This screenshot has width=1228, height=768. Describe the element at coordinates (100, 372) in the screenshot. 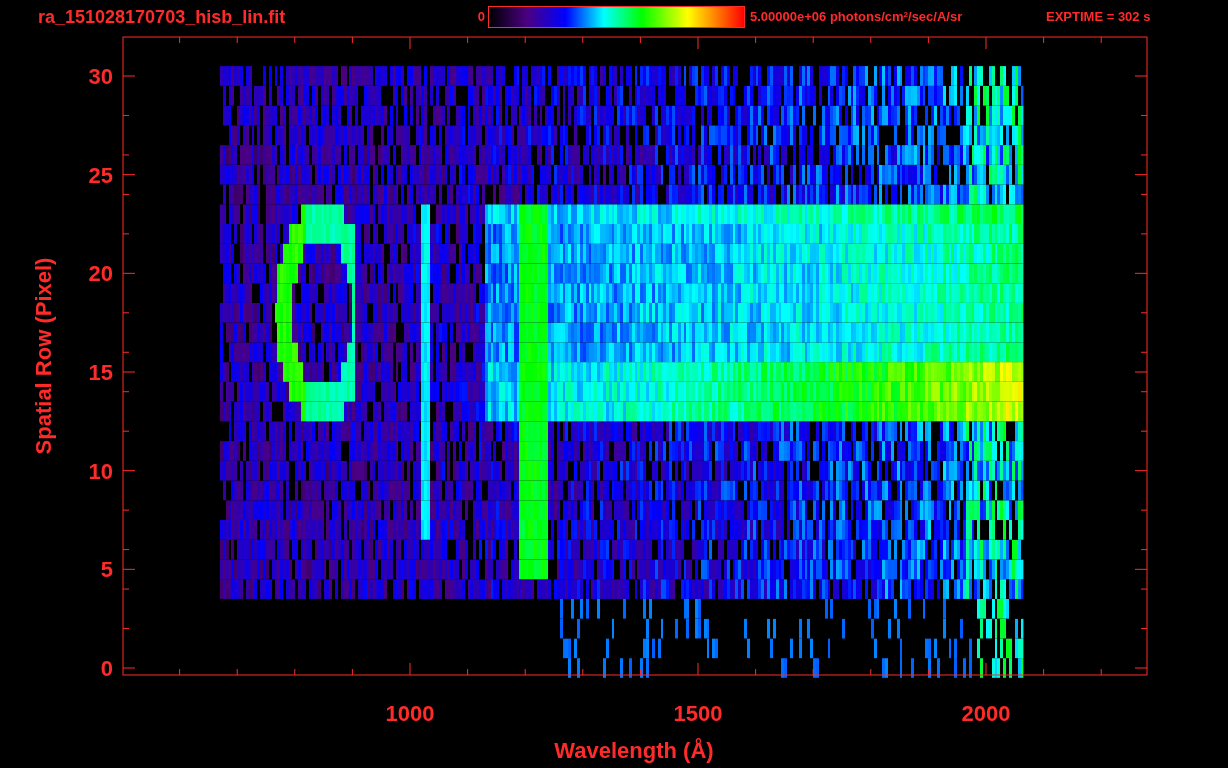

I see `y-tick-label: 15` at that location.